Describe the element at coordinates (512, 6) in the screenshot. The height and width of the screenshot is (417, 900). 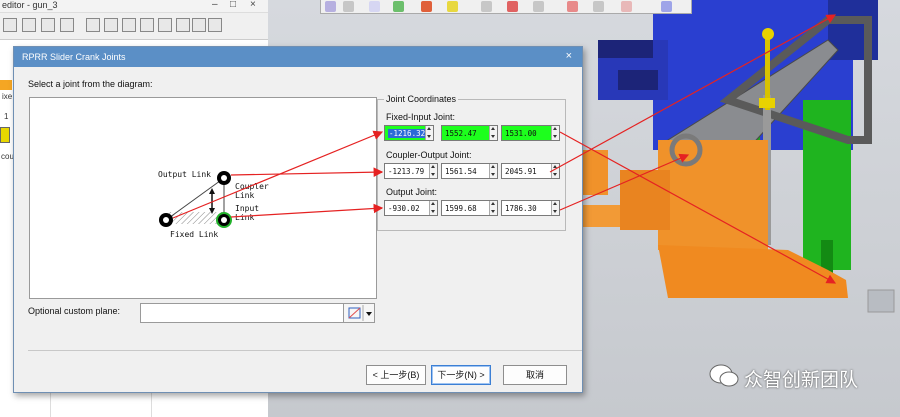
I see `display-icon` at that location.